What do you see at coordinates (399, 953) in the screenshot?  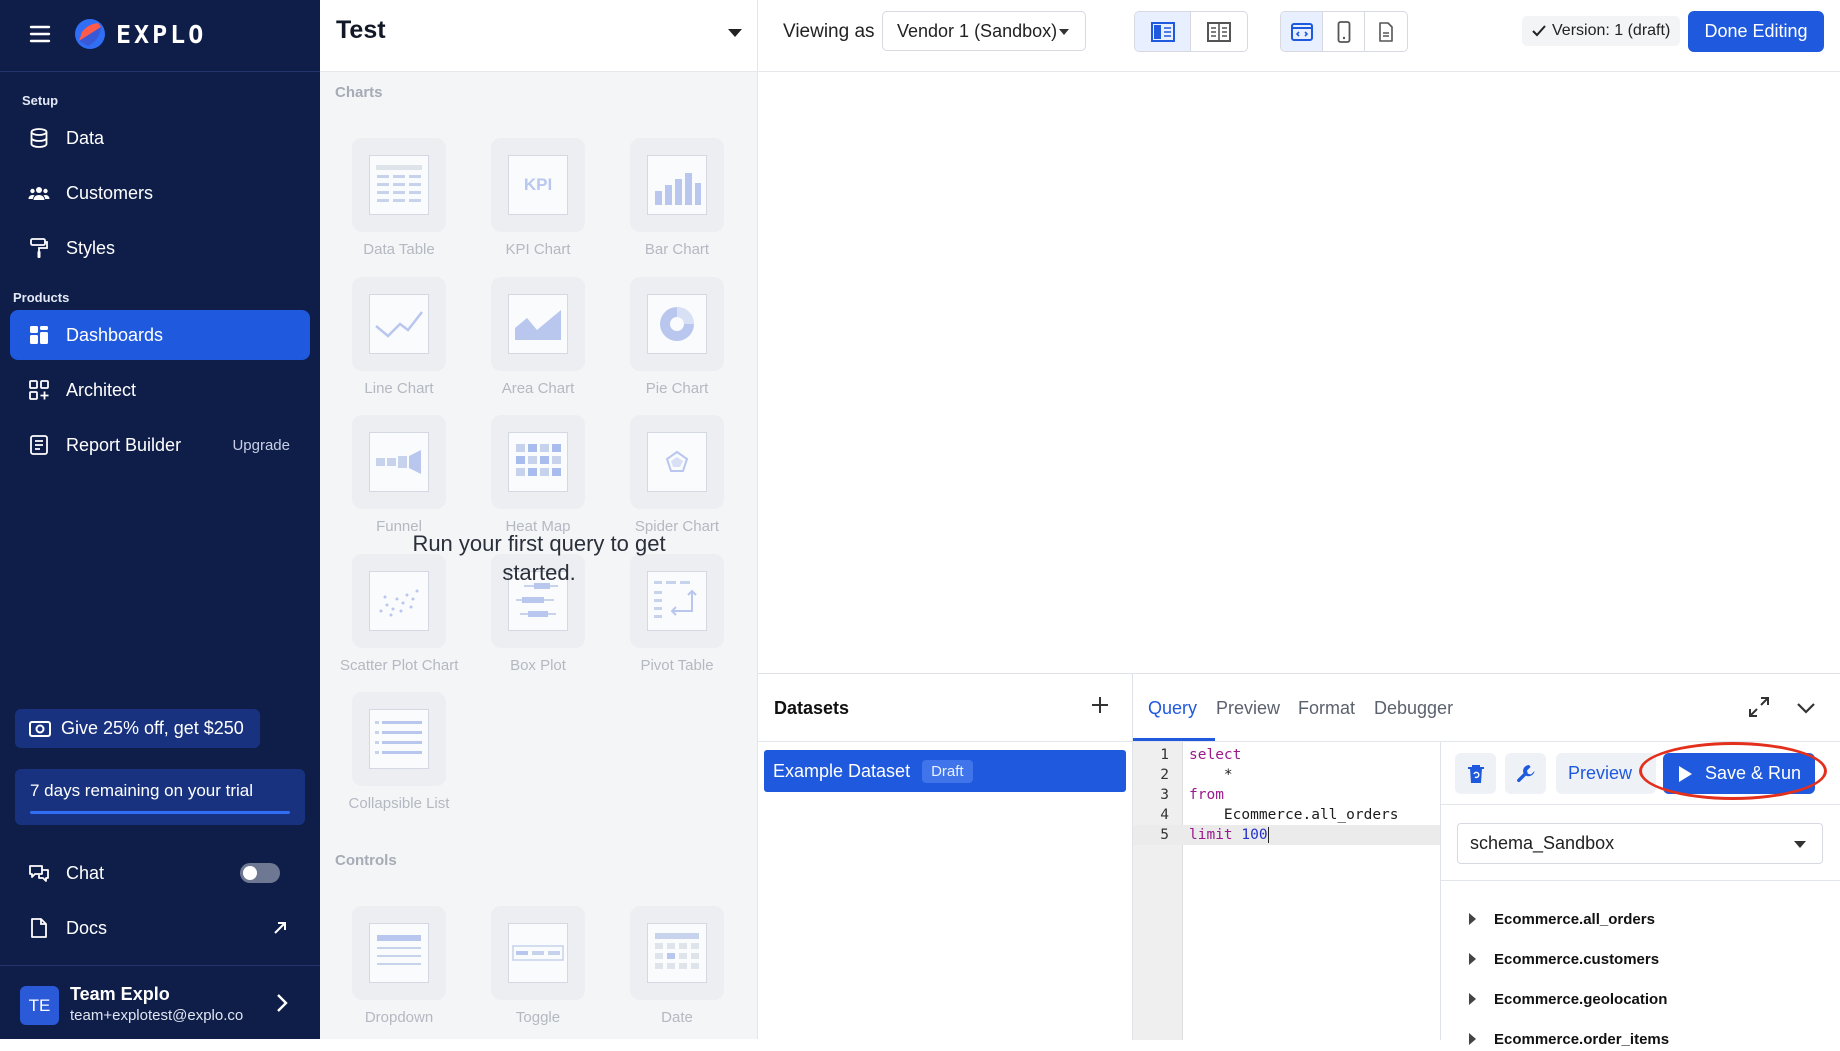 I see `dropdown-icon` at bounding box center [399, 953].